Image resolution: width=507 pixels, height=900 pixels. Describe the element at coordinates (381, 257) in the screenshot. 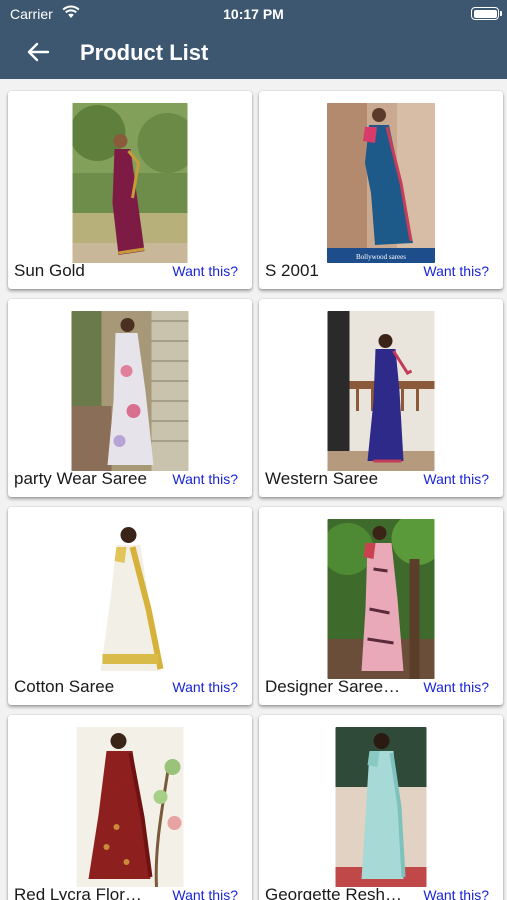

I see `image-caption: Bollywood sarees` at that location.